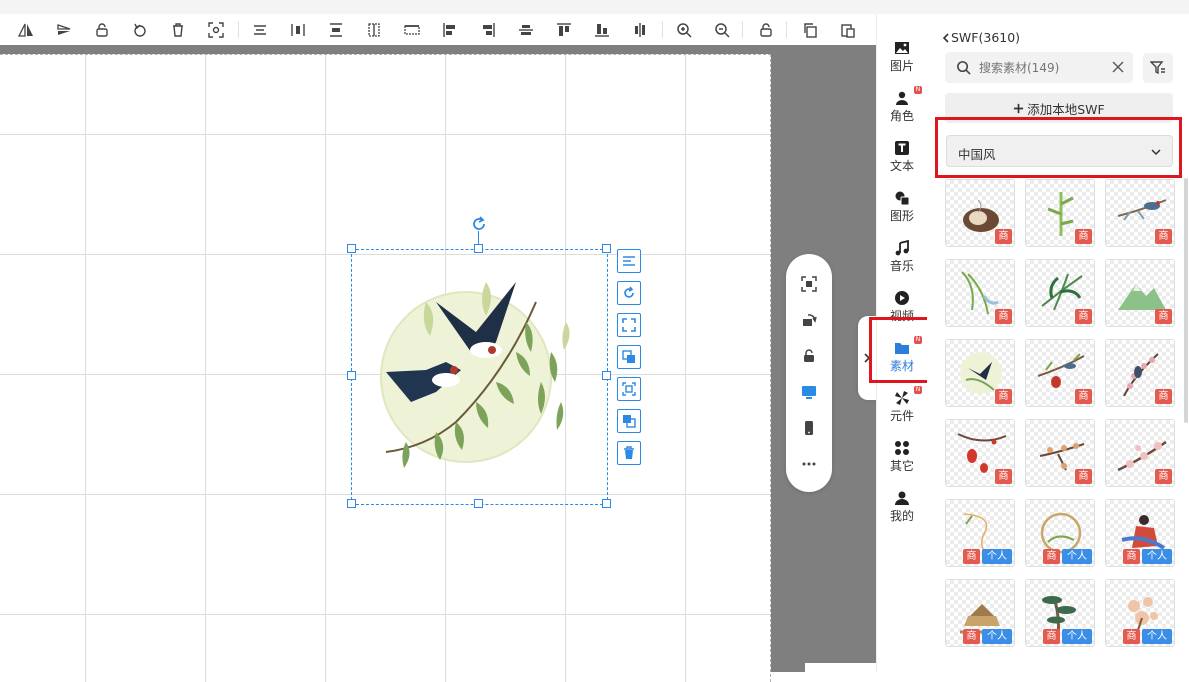  Describe the element at coordinates (809, 428) in the screenshot. I see `mobile-icon` at that location.